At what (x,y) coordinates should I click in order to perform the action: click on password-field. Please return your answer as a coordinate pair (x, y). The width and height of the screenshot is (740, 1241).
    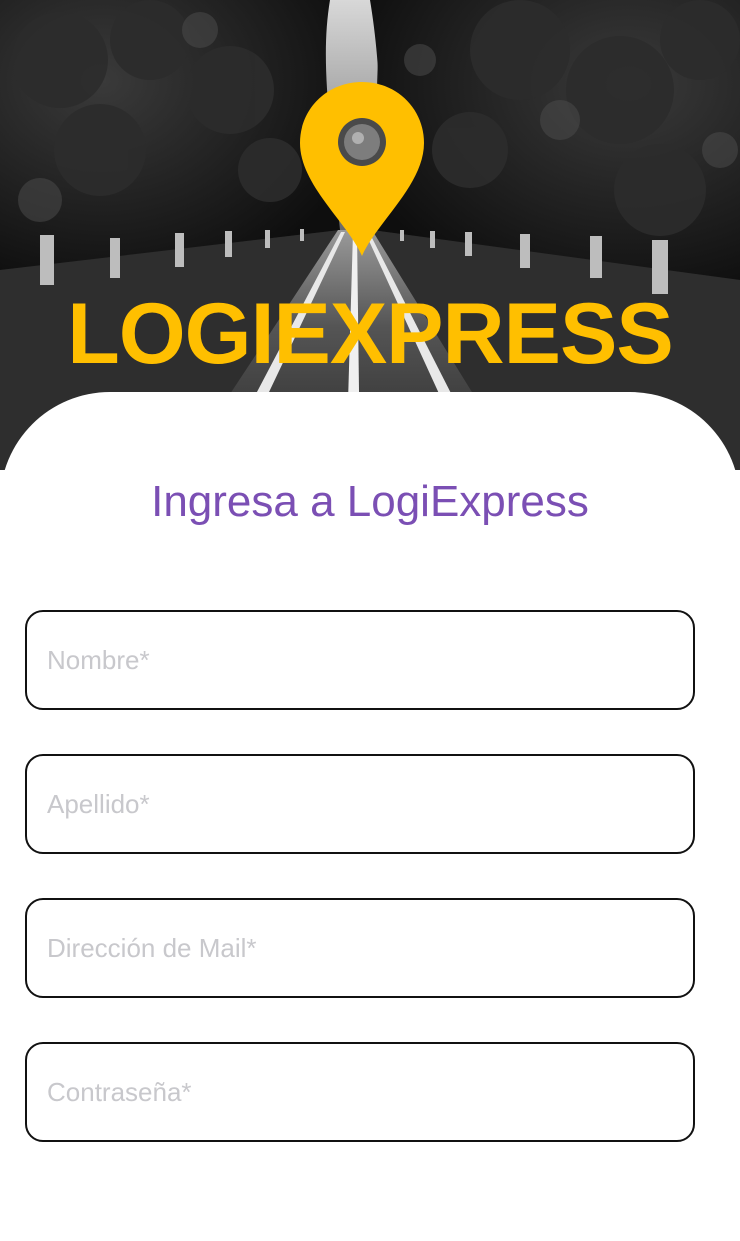
    Looking at the image, I should click on (360, 1092).